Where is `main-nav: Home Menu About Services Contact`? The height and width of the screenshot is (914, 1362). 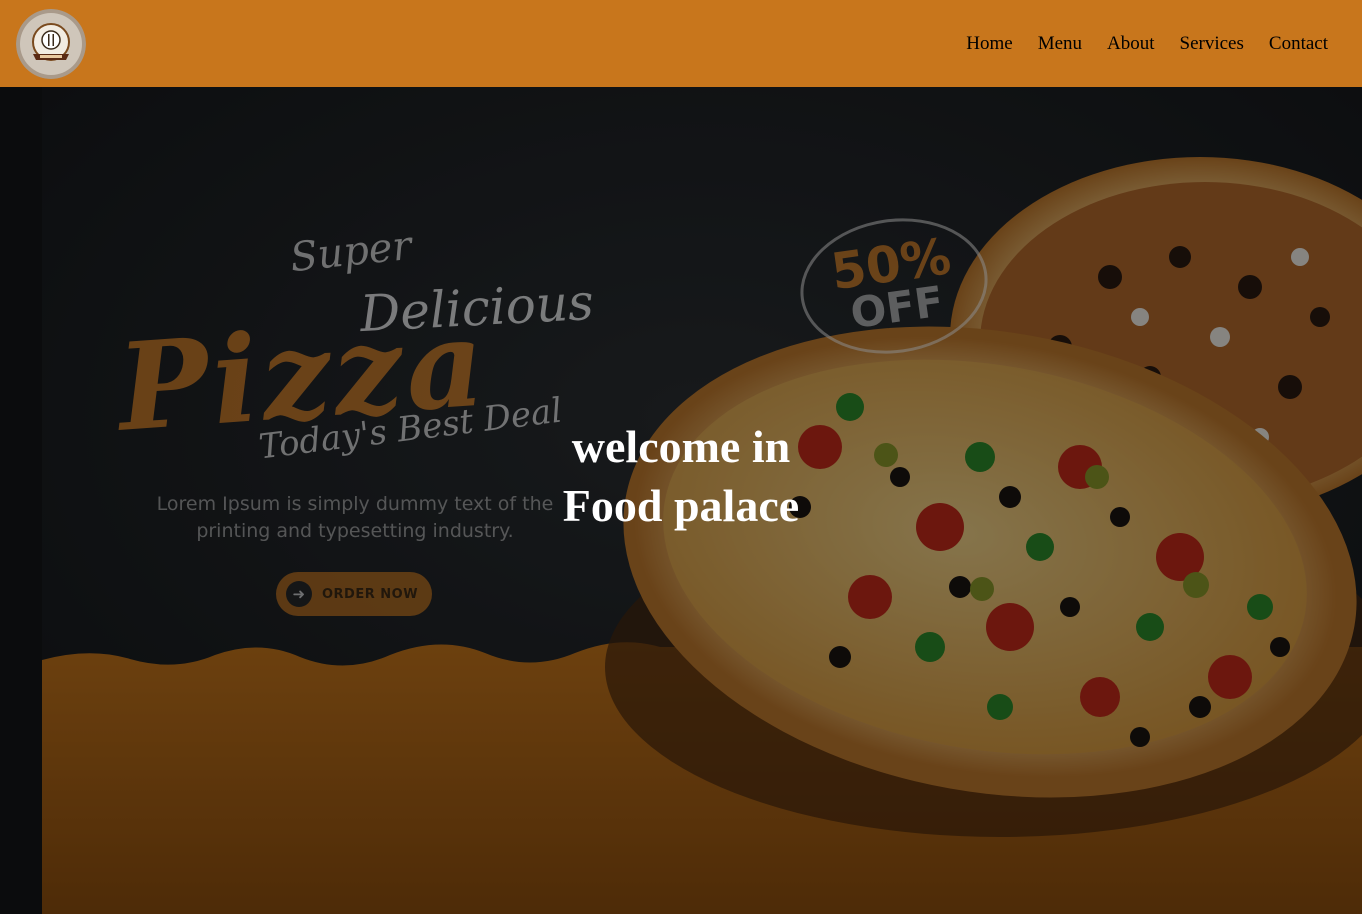
main-nav: Home Menu About Services Contact is located at coordinates (1147, 44).